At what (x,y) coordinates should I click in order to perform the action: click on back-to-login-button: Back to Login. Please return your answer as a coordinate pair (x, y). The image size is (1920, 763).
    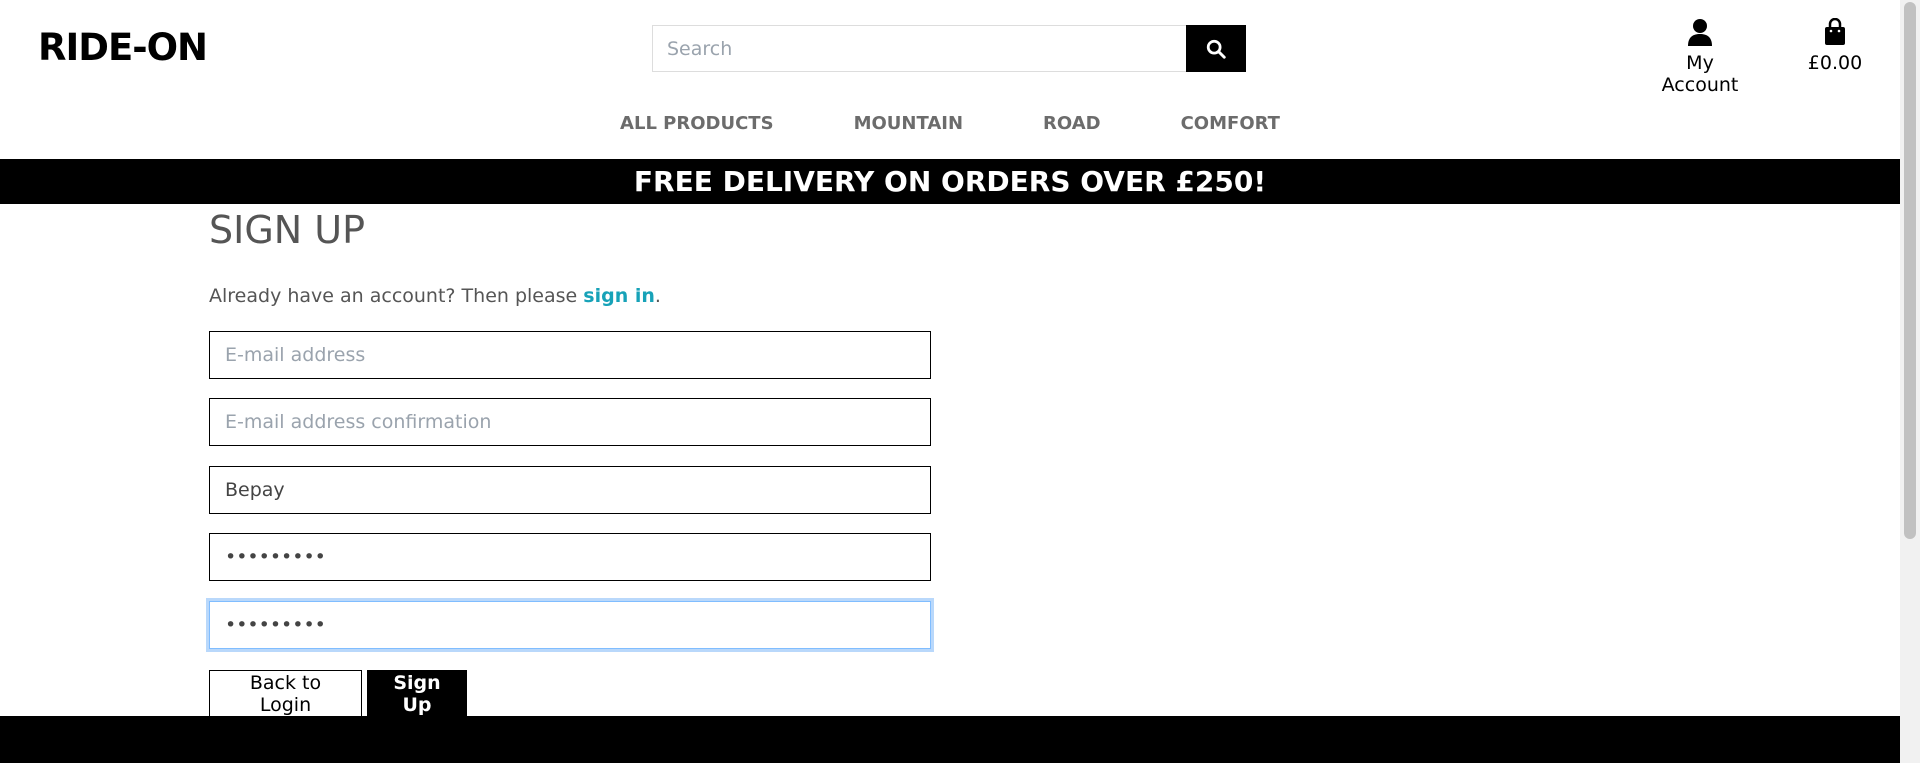
    Looking at the image, I should click on (285, 693).